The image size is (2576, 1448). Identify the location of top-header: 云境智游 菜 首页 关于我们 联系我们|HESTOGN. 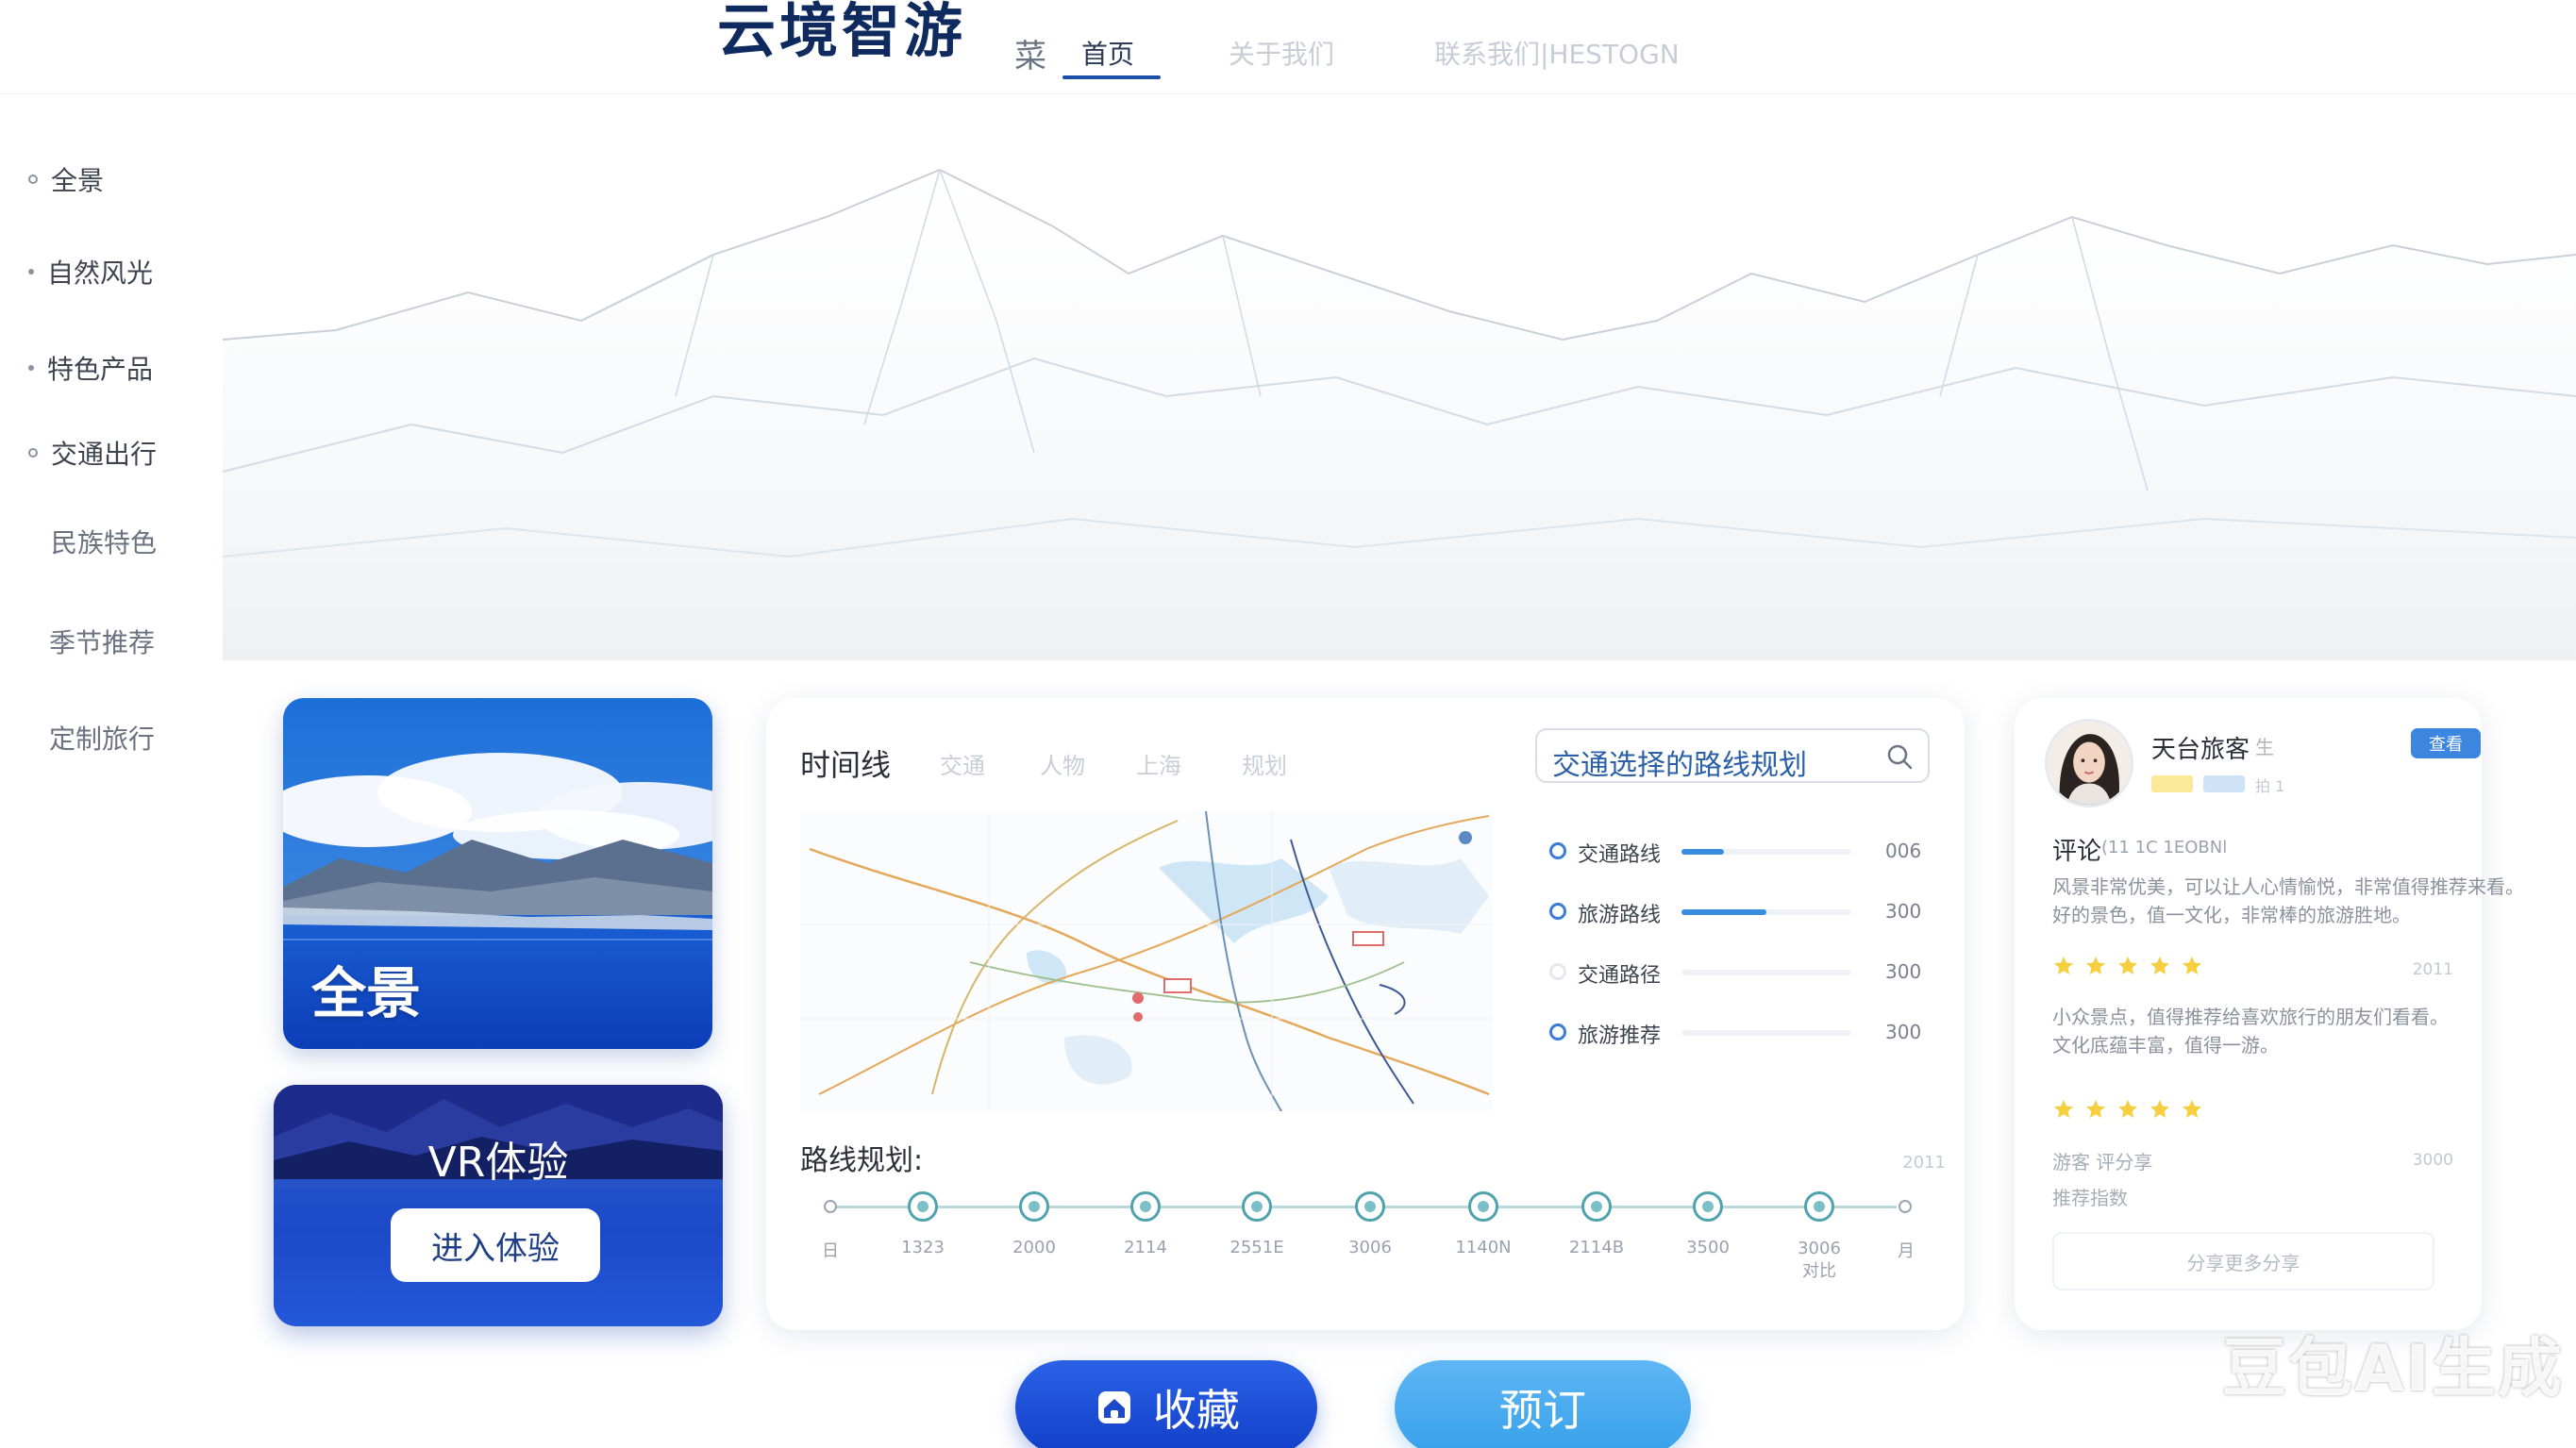
(1288, 47).